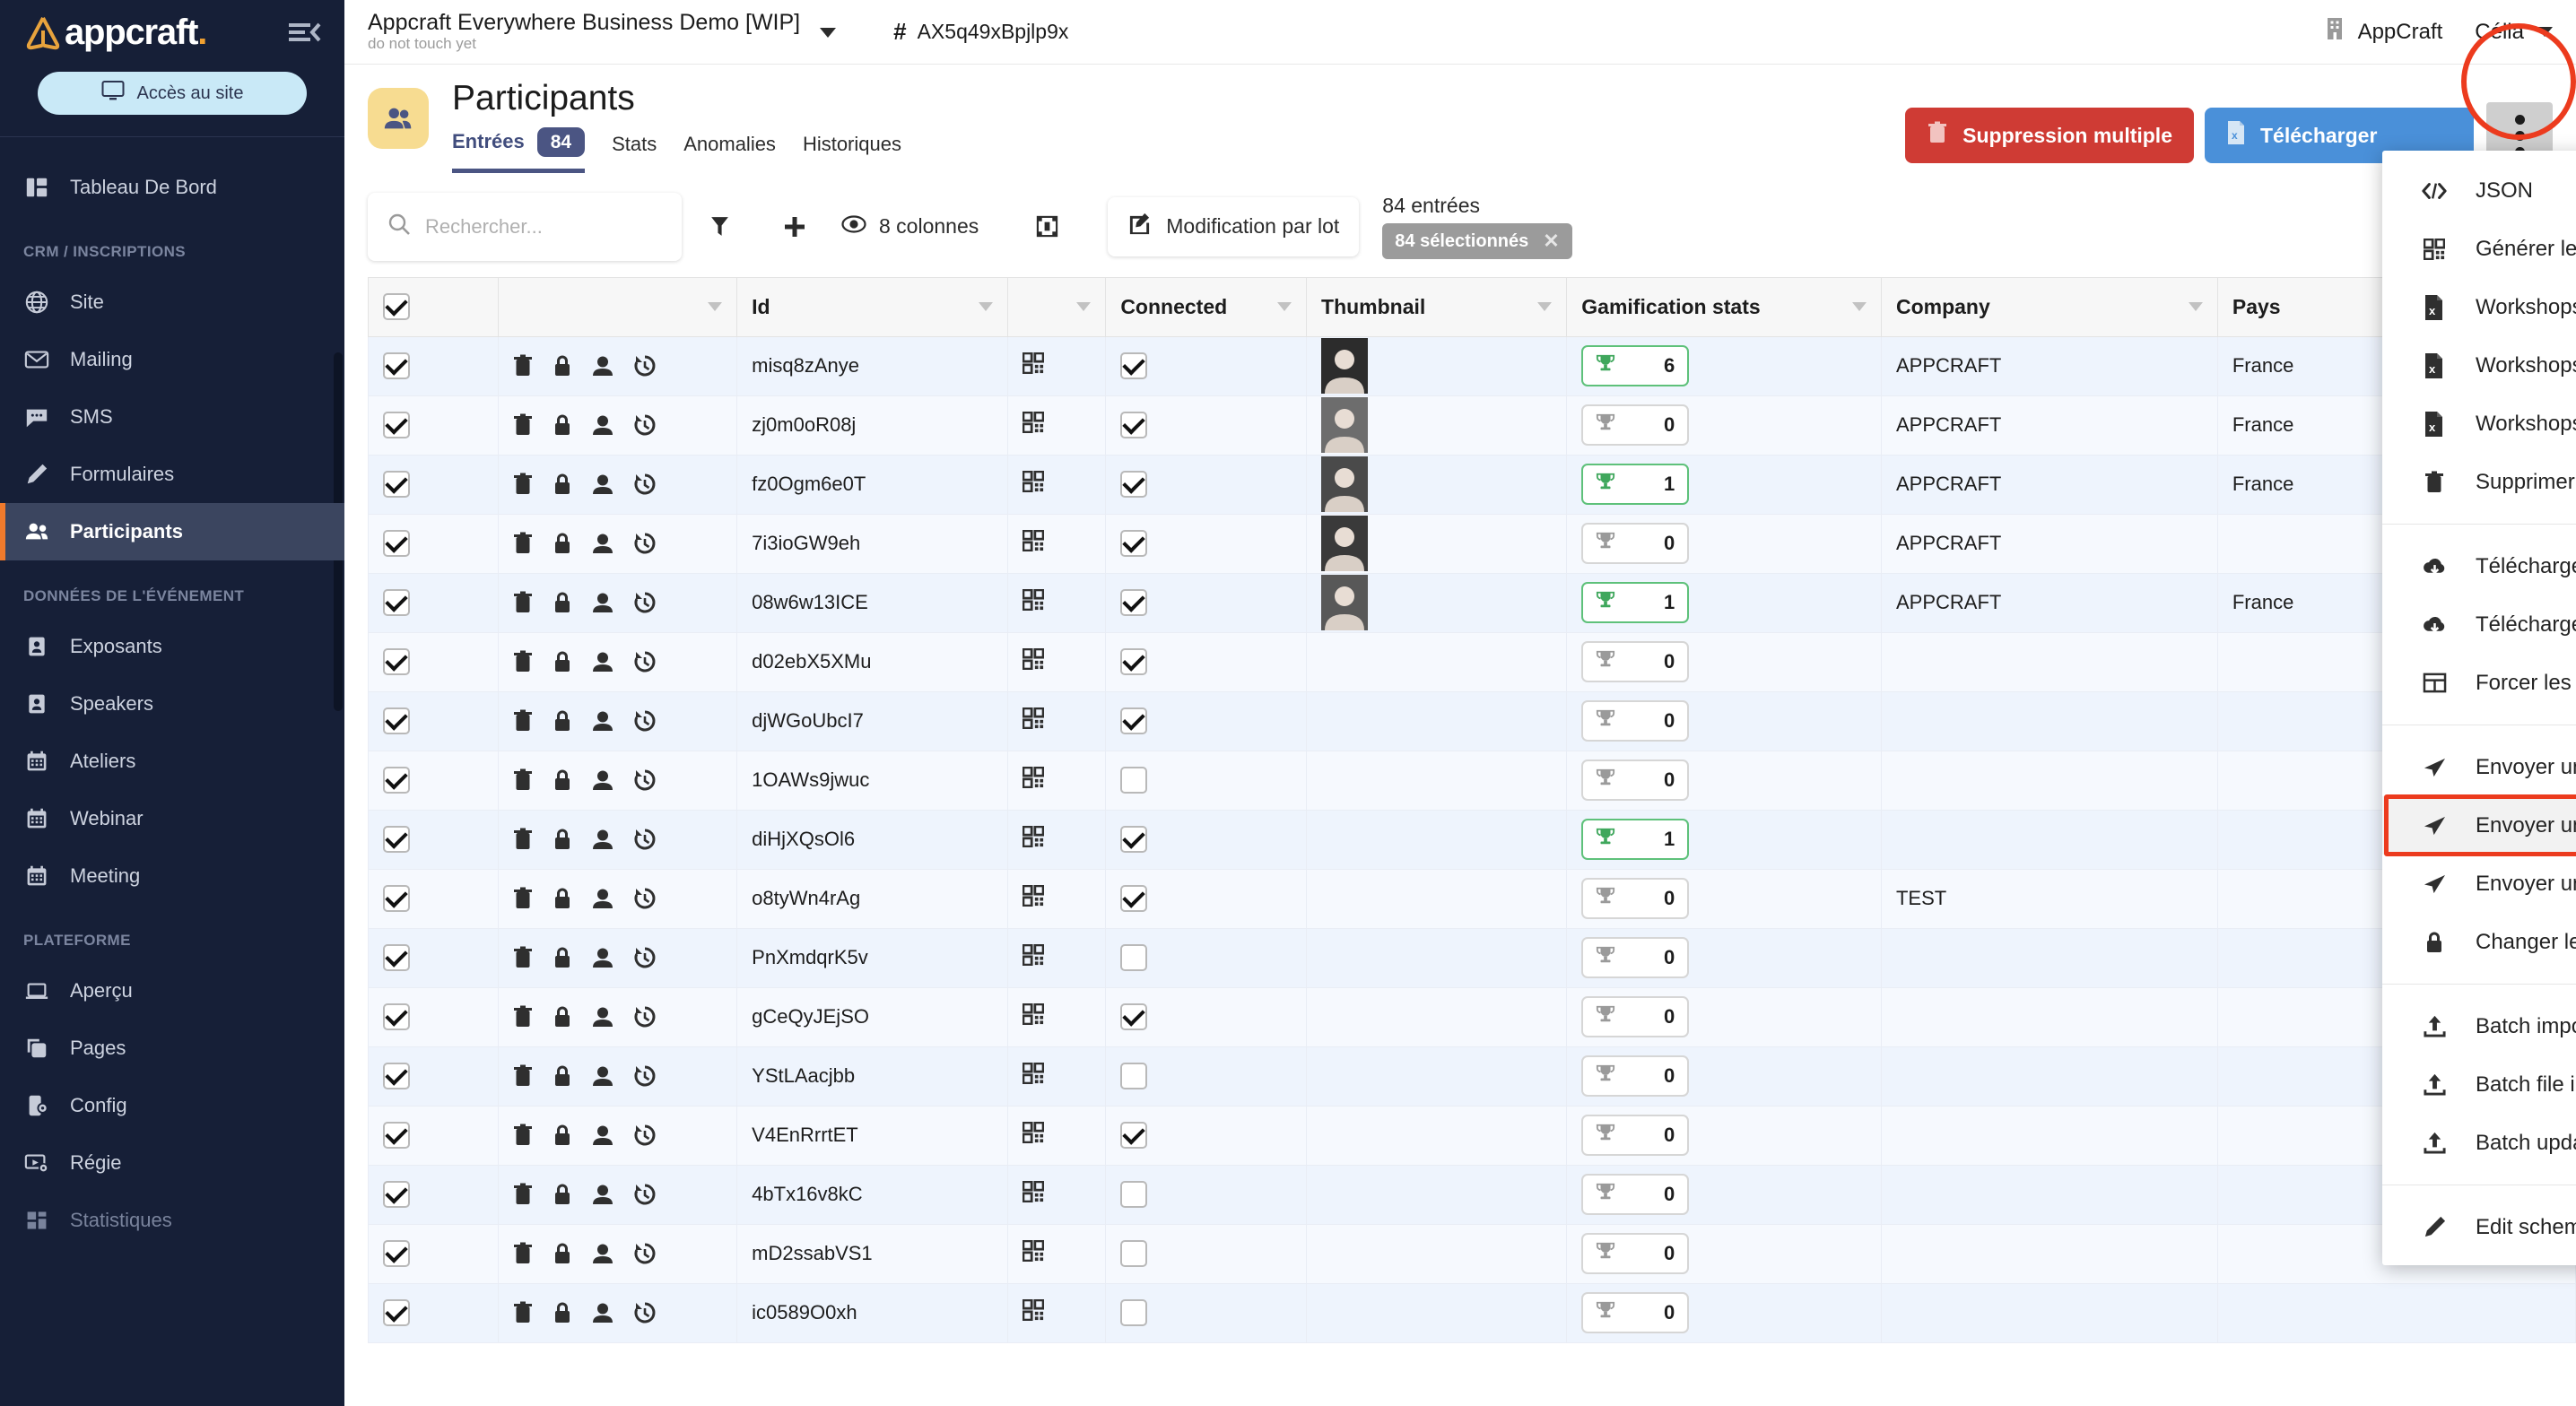 This screenshot has height=1406, width=2576. What do you see at coordinates (172, 991) in the screenshot?
I see `sidebar-item-apercu: Aperçu` at bounding box center [172, 991].